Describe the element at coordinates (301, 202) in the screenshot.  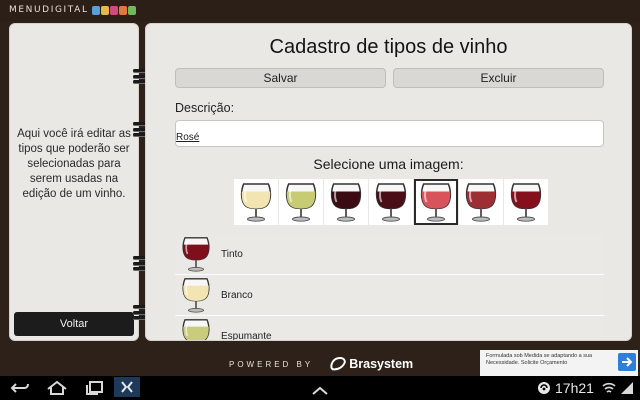
I see `green-white-wine-glass-icon` at that location.